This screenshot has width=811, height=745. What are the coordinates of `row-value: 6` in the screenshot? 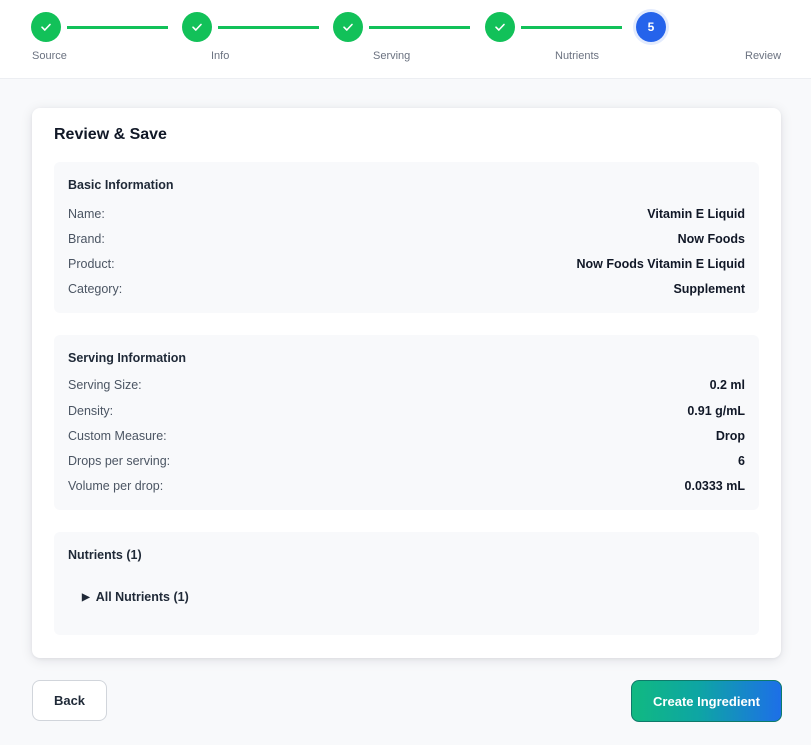 It's located at (741, 461).